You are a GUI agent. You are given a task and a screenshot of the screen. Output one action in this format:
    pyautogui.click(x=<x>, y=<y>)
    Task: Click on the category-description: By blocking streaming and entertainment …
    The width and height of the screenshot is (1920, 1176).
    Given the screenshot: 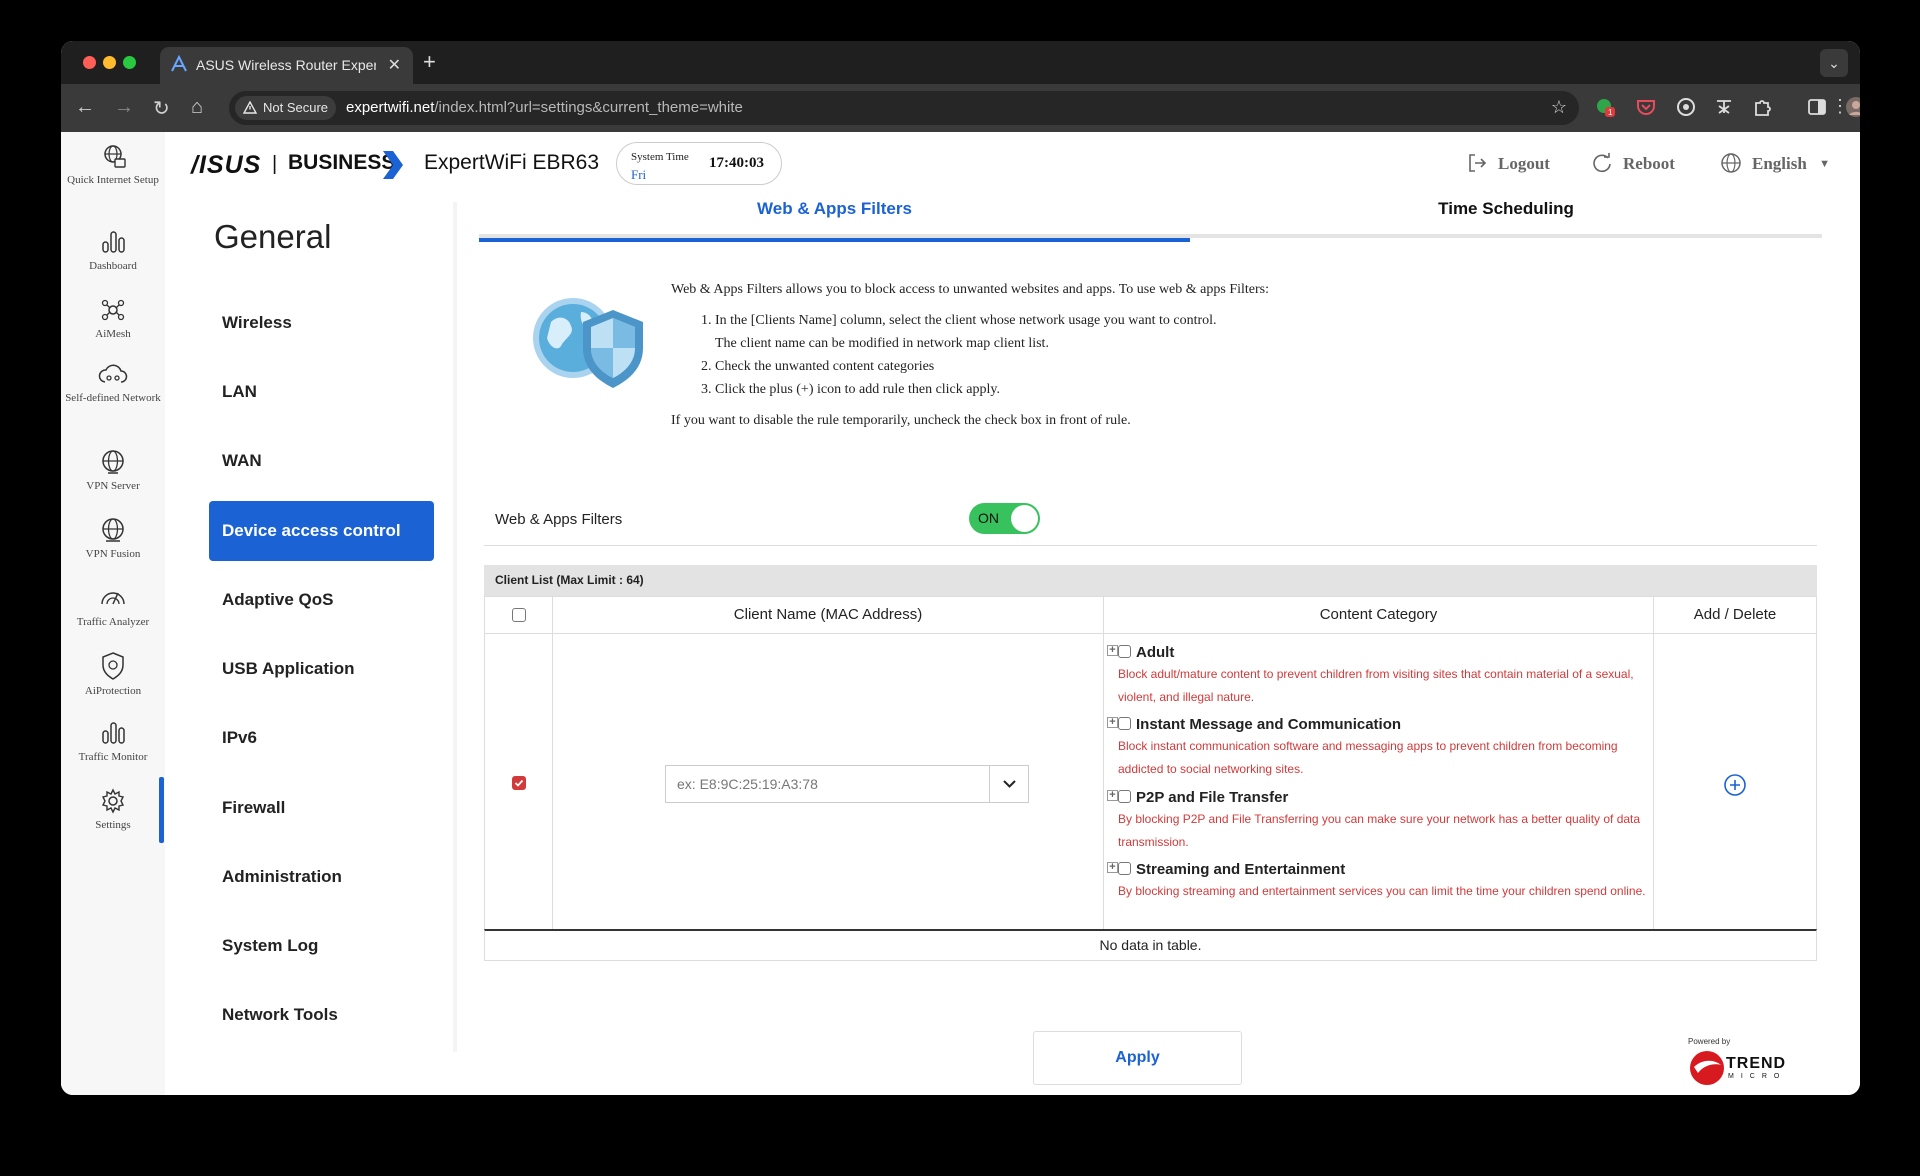 What is the action you would take?
    pyautogui.click(x=1382, y=891)
    